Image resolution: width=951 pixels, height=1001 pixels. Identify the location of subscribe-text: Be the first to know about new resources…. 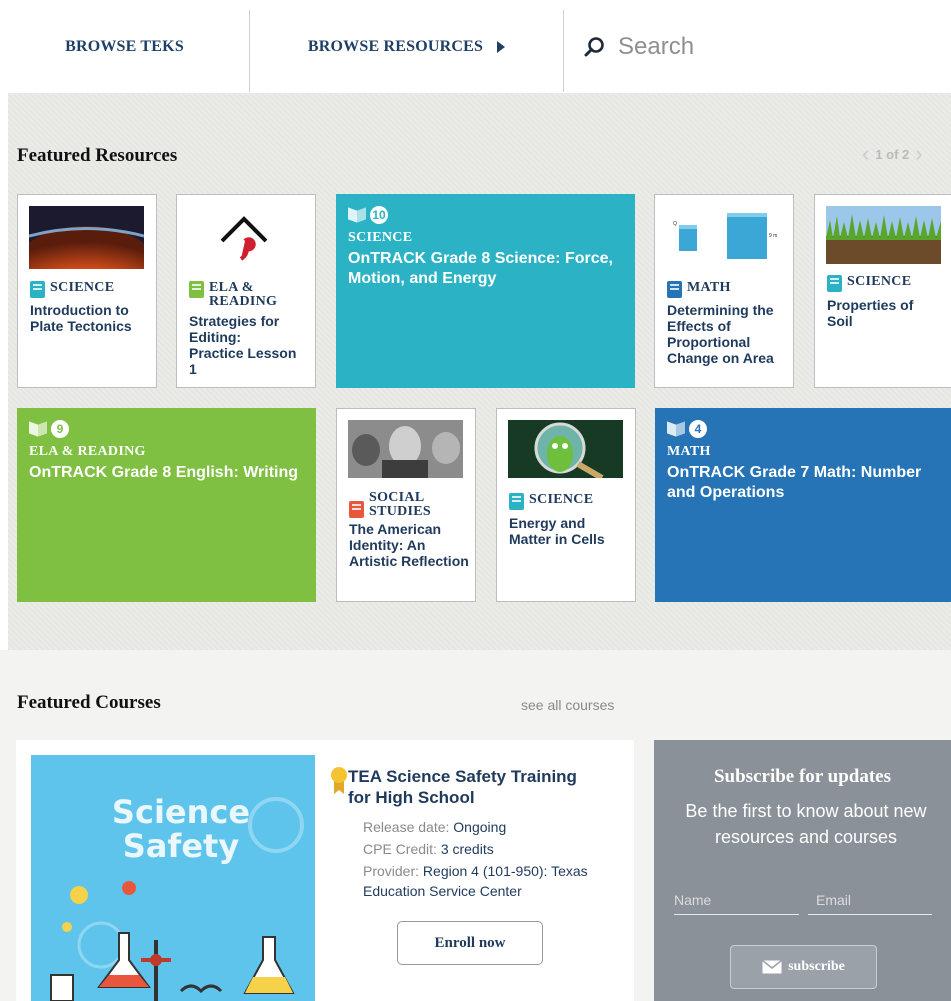
(806, 824).